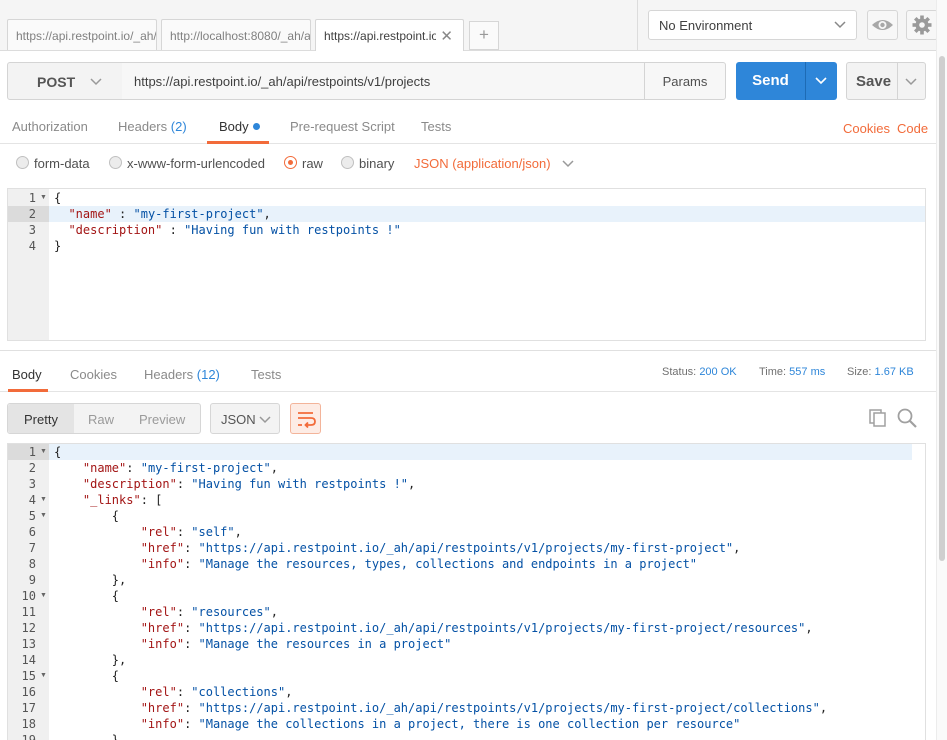 This screenshot has width=947, height=740. Describe the element at coordinates (115, 162) in the screenshot. I see `radio-urlencoded` at that location.